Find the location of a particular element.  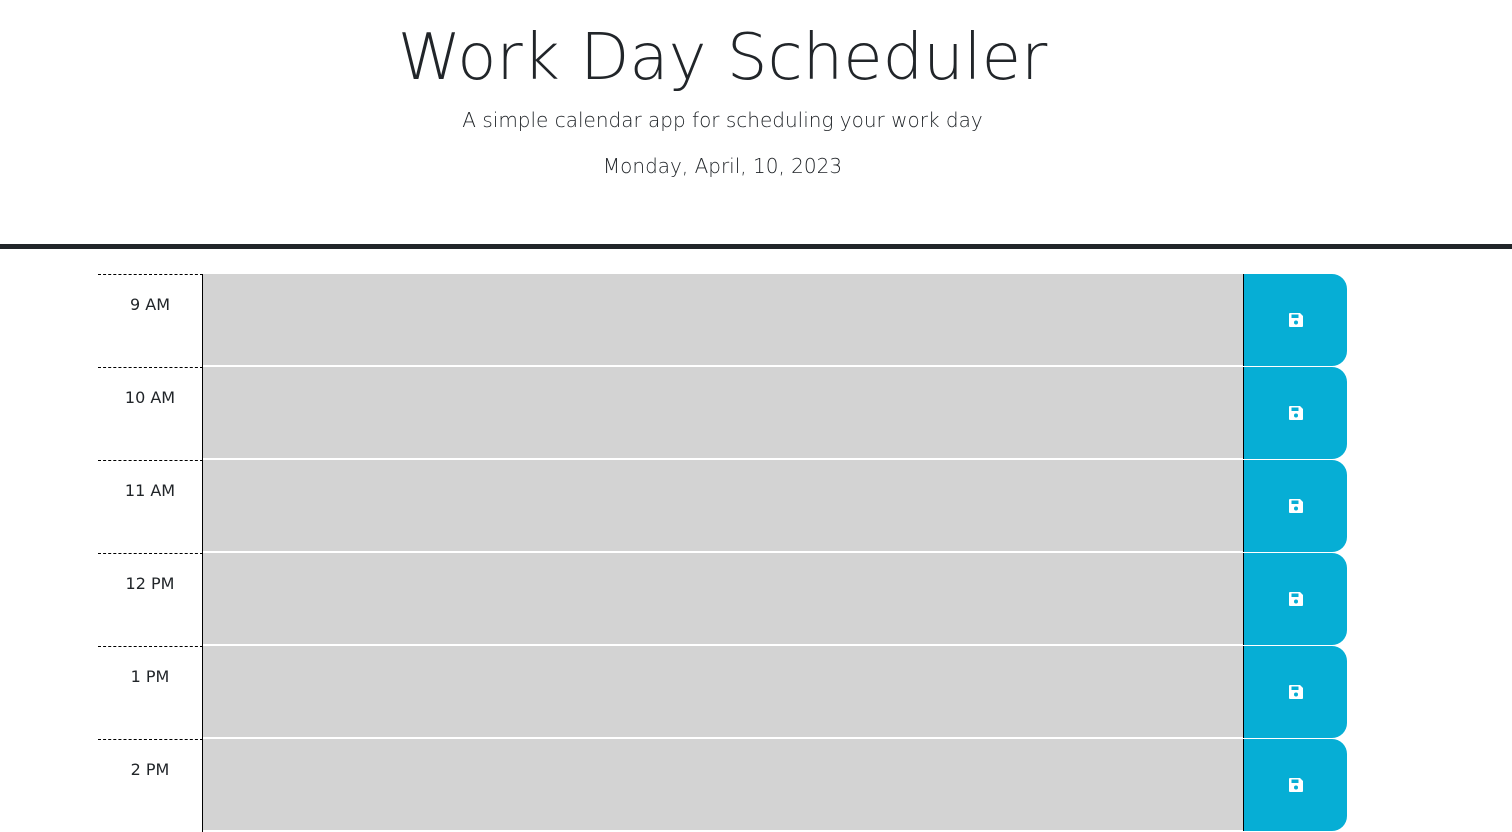

hour-label: 10 AM is located at coordinates (150, 413).